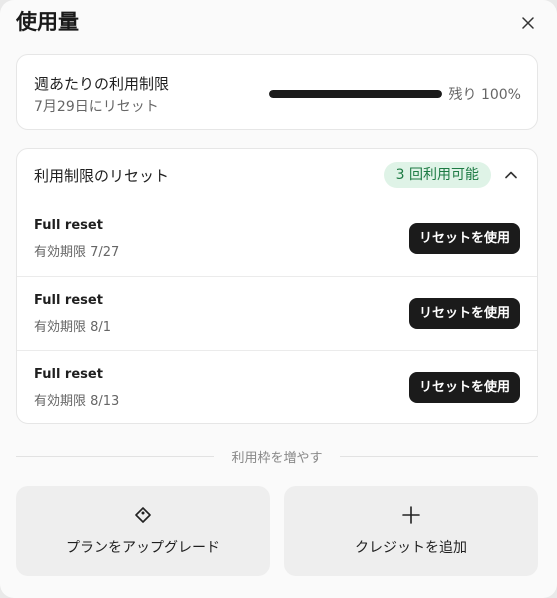 This screenshot has height=598, width=557. What do you see at coordinates (277, 313) in the screenshot?
I see `reset-item: Full reset 有効期限 8/1 リセットを使用` at bounding box center [277, 313].